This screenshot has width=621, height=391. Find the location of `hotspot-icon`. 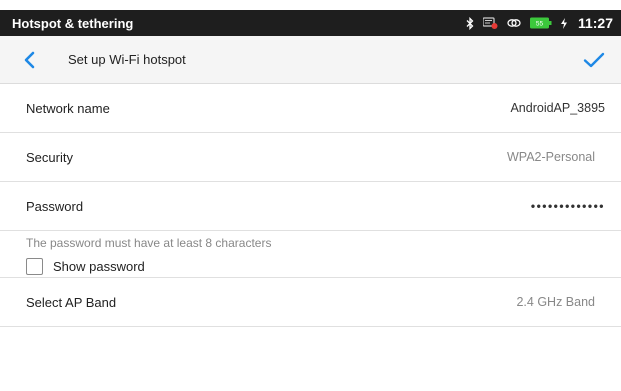

hotspot-icon is located at coordinates (514, 23).